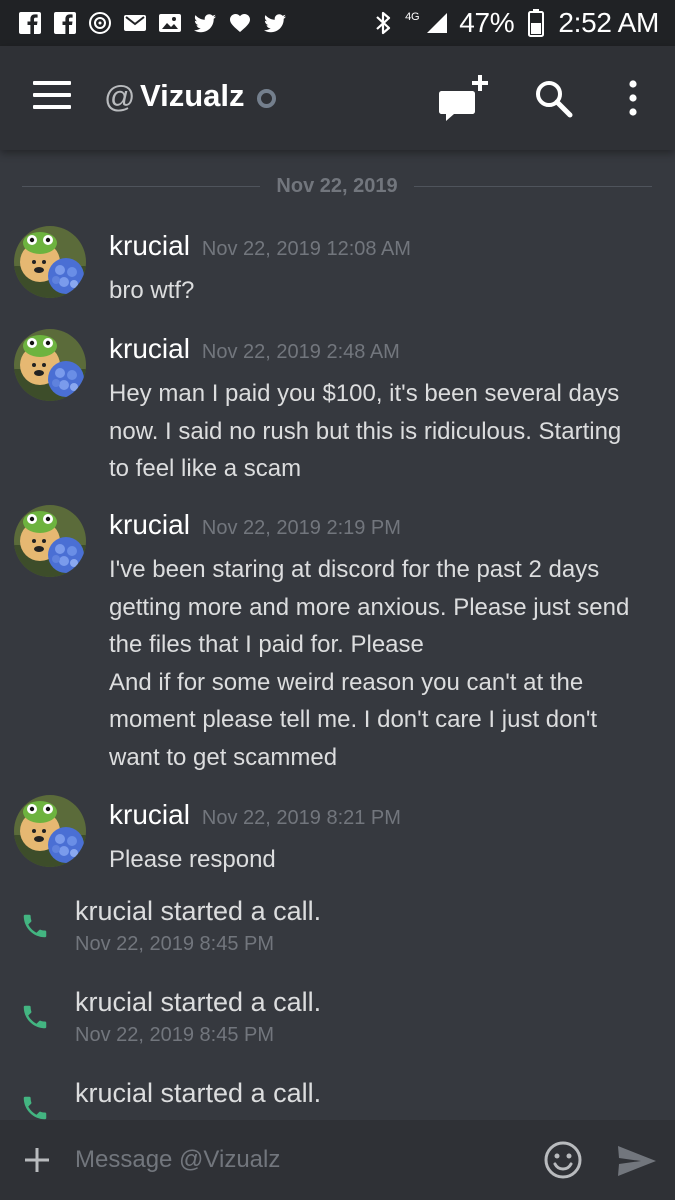 This screenshot has width=675, height=1200. Describe the element at coordinates (240, 23) in the screenshot. I see `heart-icon` at that location.